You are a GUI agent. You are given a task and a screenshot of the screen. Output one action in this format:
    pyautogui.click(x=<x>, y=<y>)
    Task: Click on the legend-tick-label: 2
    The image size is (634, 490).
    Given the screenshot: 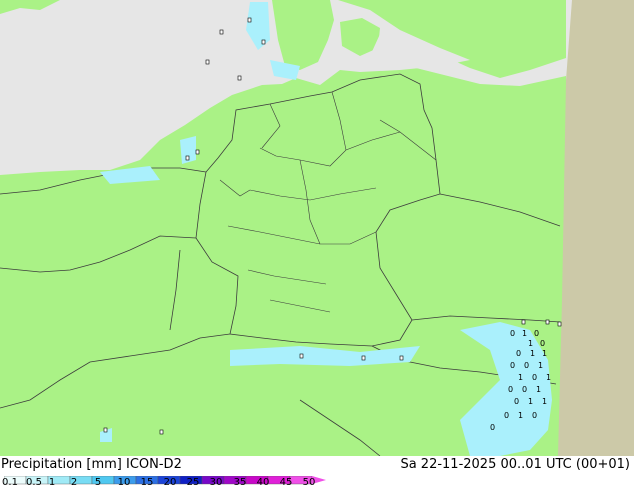 What is the action you would take?
    pyautogui.click(x=74, y=482)
    